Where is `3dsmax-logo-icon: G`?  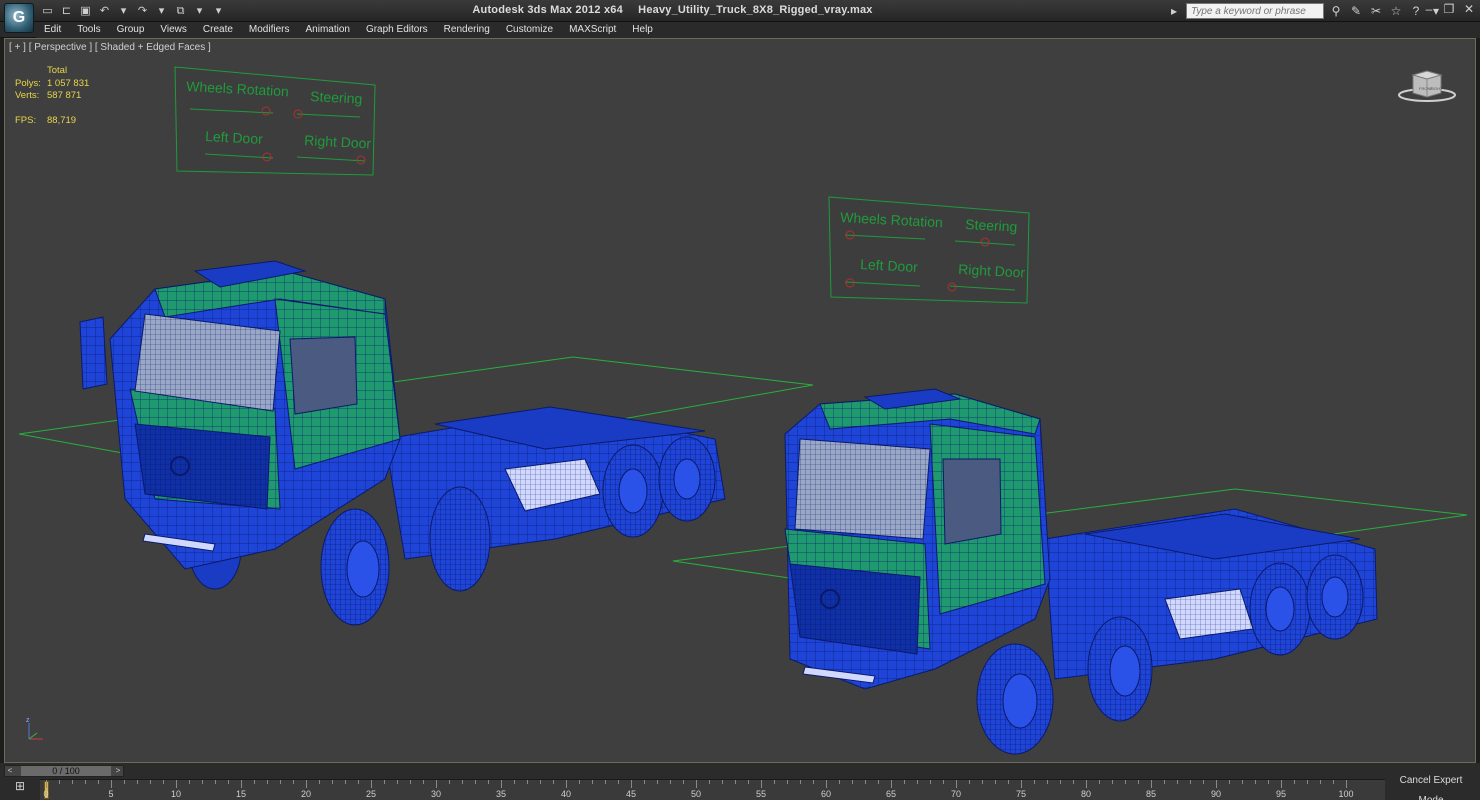
3dsmax-logo-icon: G is located at coordinates (19, 18).